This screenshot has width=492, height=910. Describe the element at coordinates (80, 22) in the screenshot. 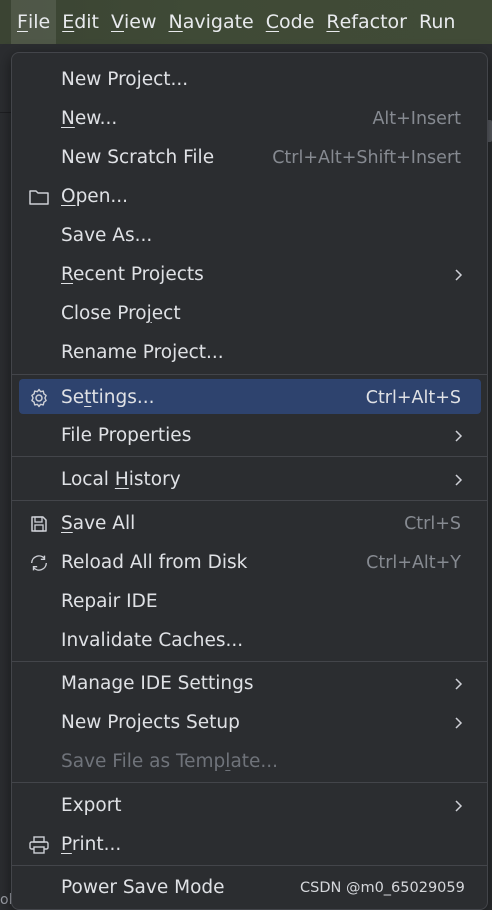

I see `menu-edit: Edit` at that location.